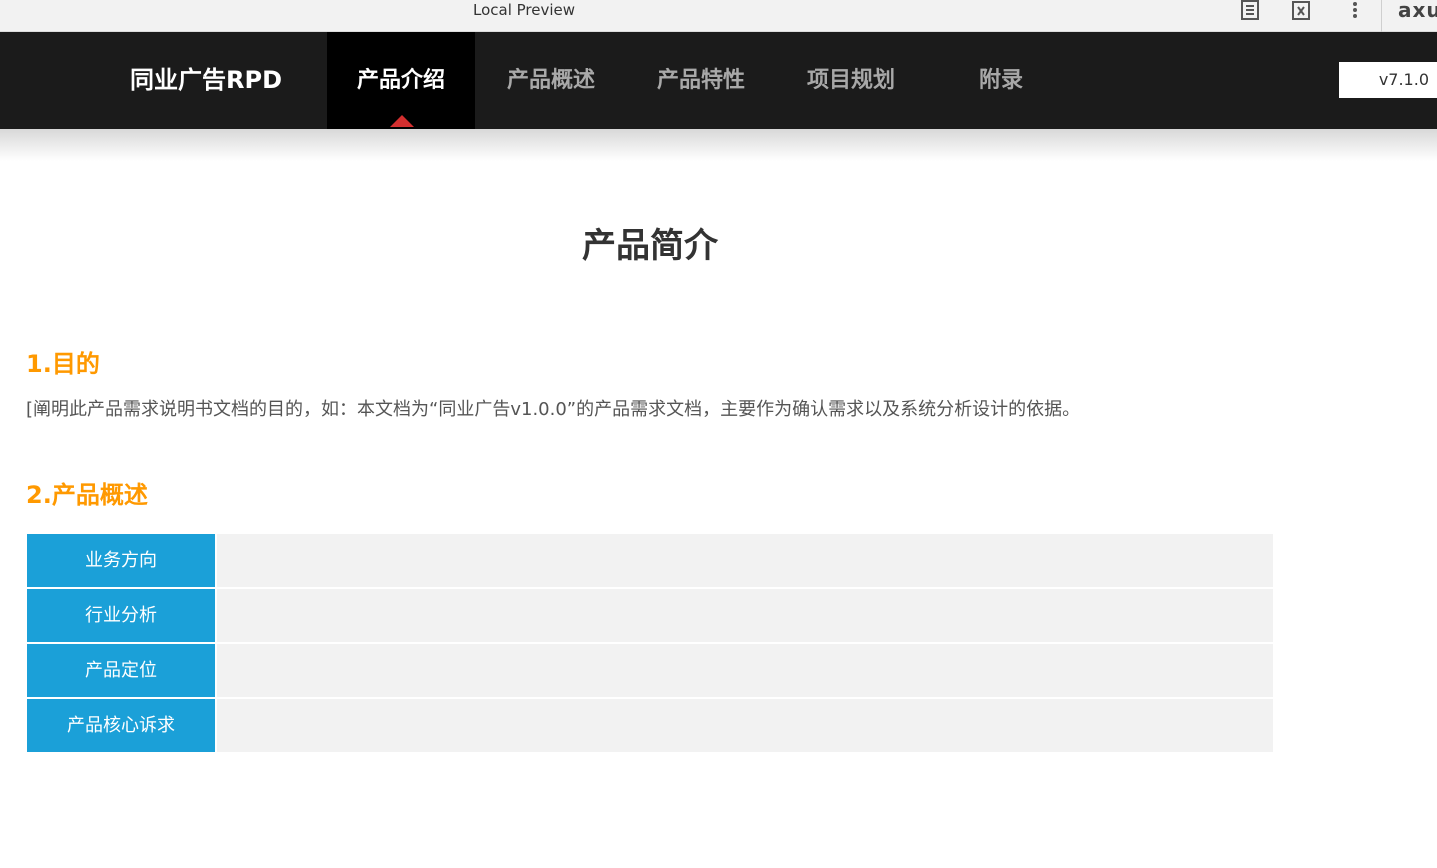  What do you see at coordinates (1301, 11) in the screenshot?
I see `variable-icon` at bounding box center [1301, 11].